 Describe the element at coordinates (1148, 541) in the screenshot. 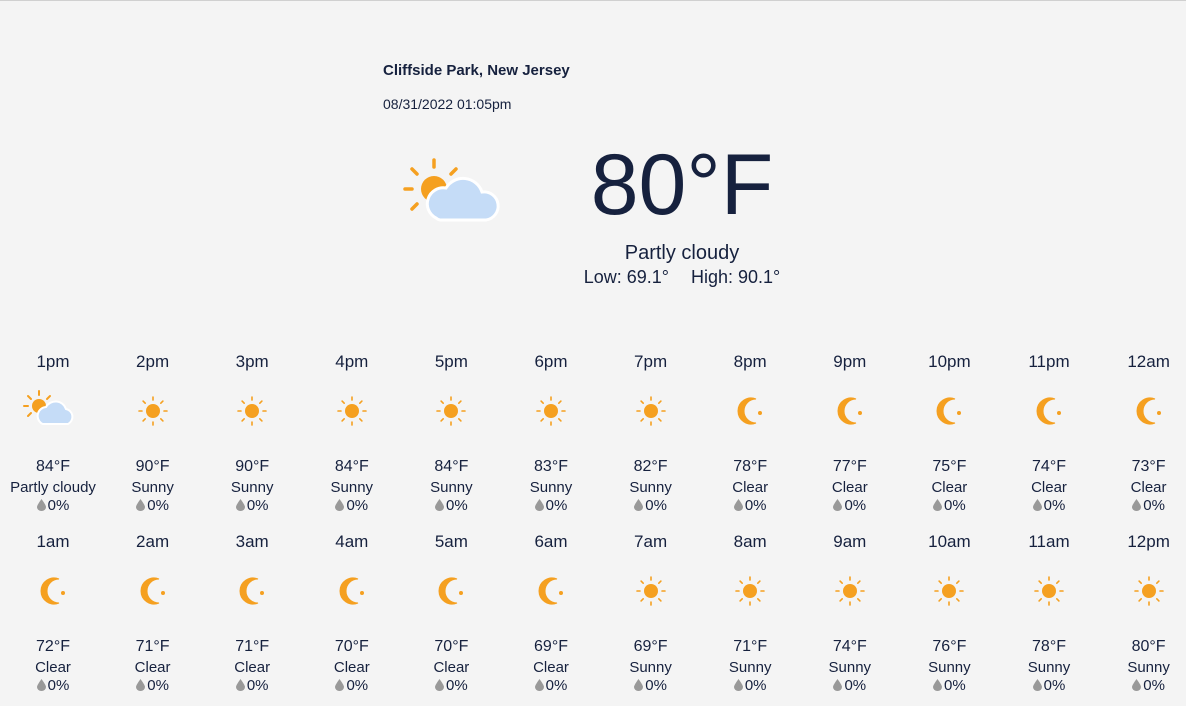

I see `hour-label: 12pm` at that location.